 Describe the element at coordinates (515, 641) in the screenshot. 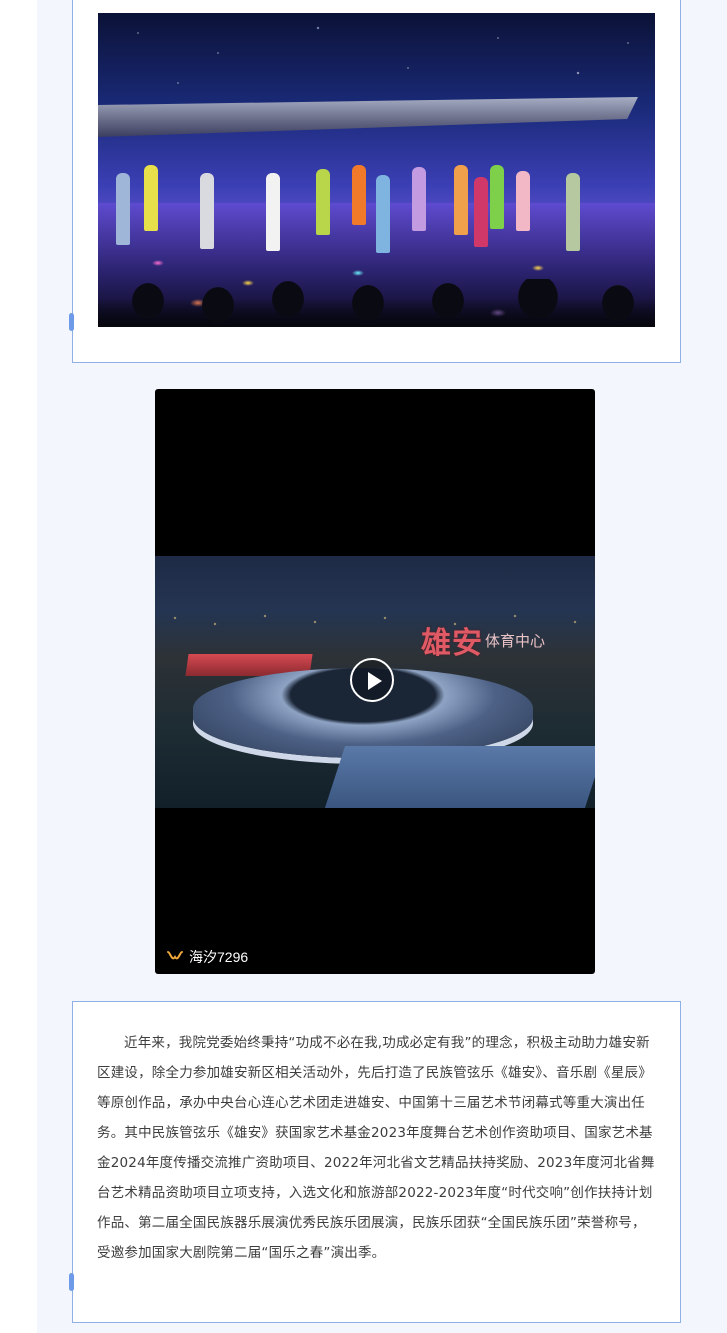

I see `video-title-sub: 体育中心` at that location.